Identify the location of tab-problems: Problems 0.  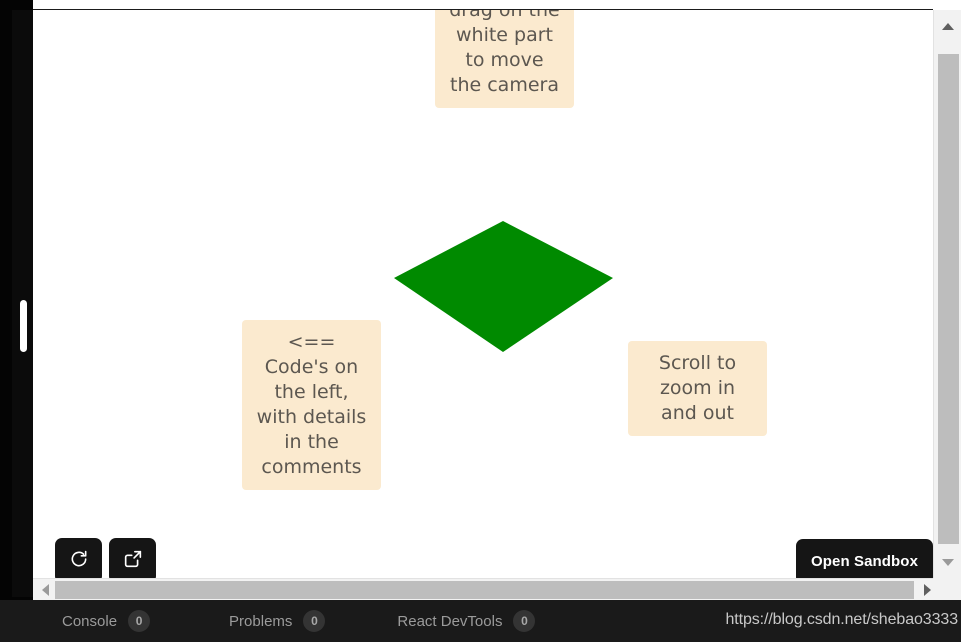
(277, 621).